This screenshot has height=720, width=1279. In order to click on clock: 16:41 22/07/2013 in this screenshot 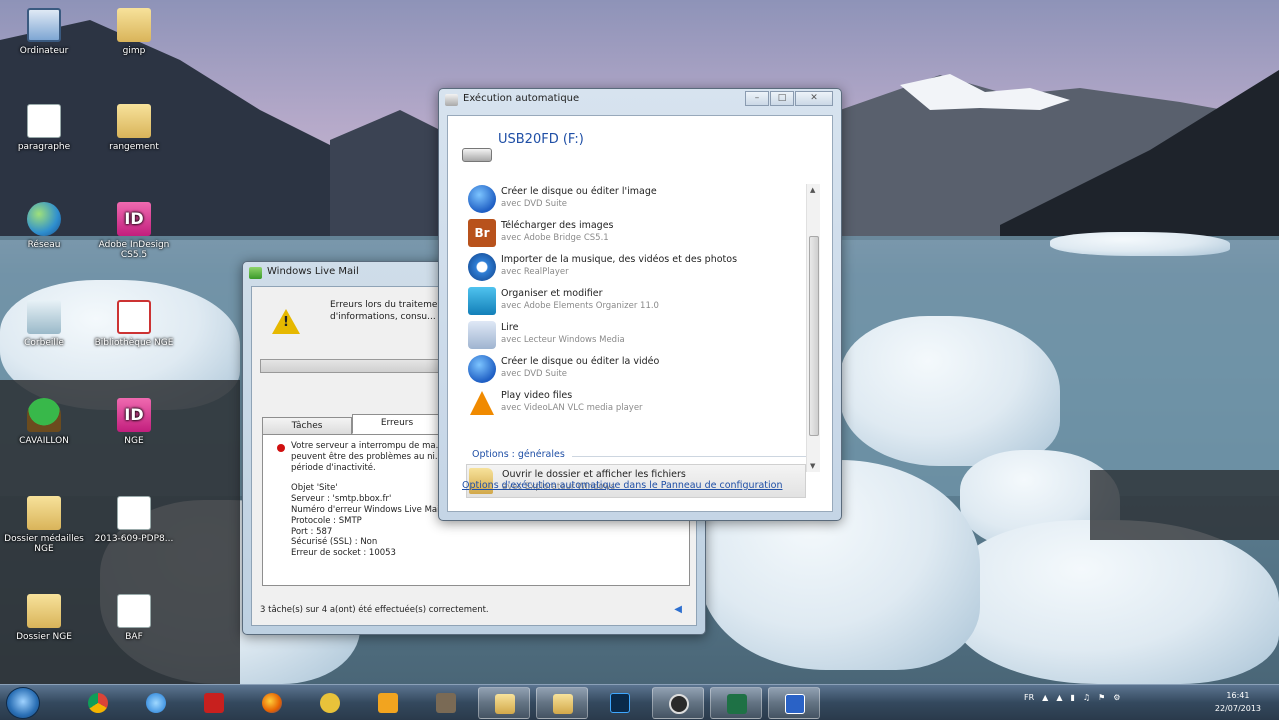, I will do `click(1238, 702)`.